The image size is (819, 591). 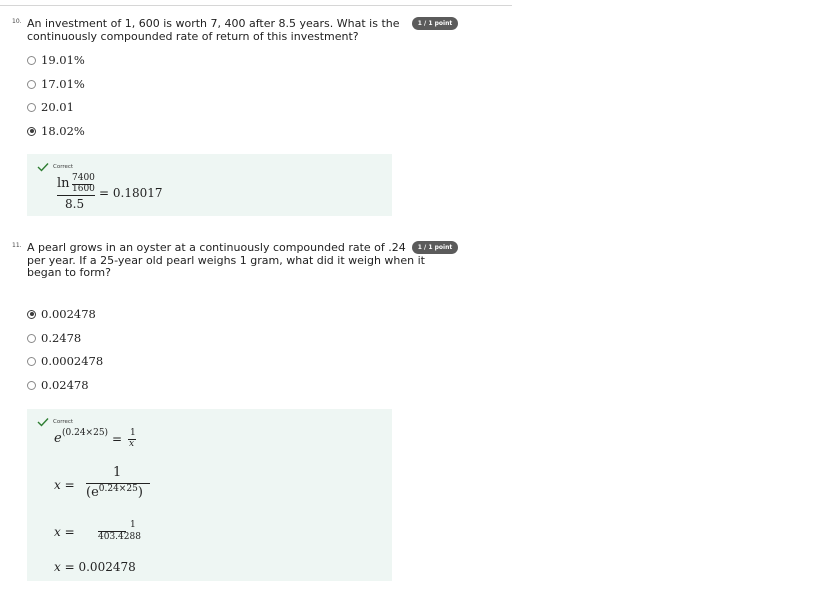 I want to click on option-label: 0.002478, so click(x=68, y=314).